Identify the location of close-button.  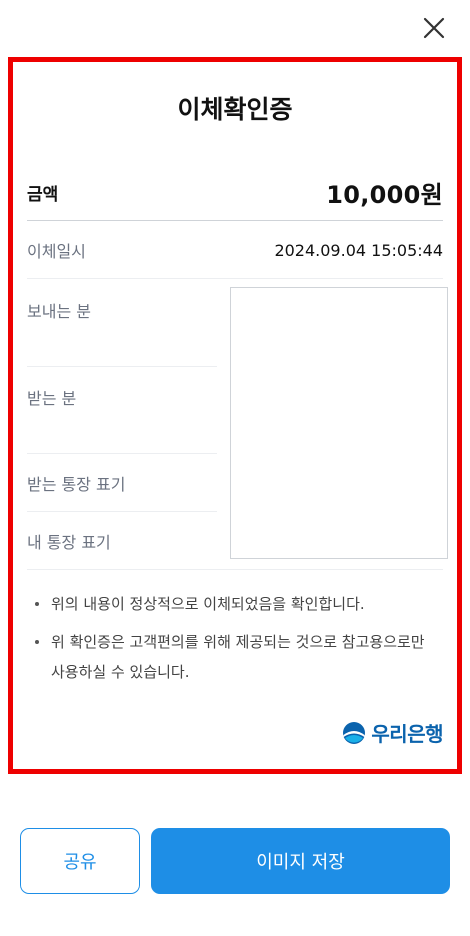
(434, 28).